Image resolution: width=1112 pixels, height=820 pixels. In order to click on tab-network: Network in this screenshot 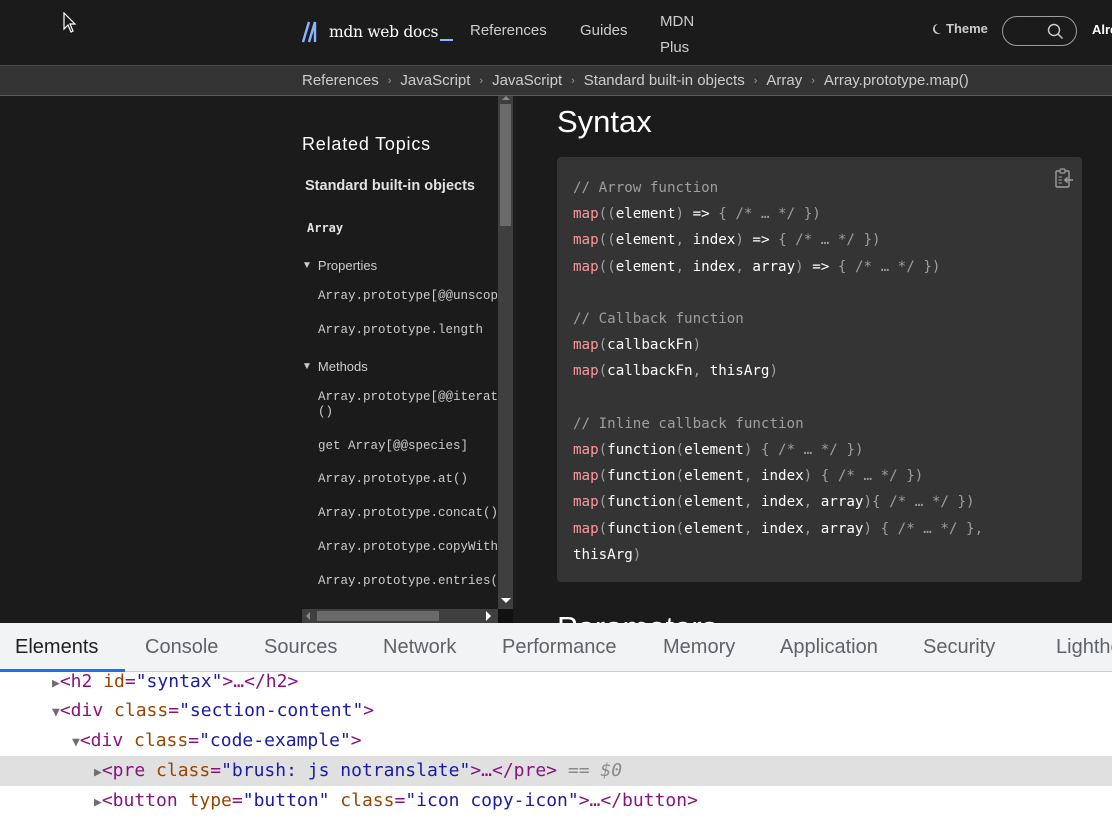, I will do `click(419, 647)`.